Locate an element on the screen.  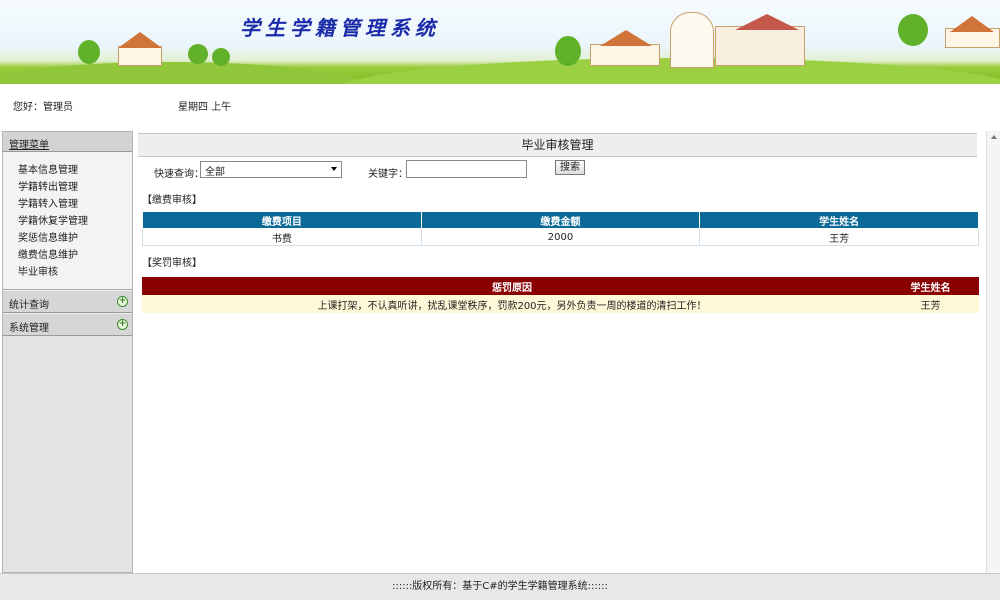
table-row: 书费 2000 王芳 is located at coordinates (560, 237).